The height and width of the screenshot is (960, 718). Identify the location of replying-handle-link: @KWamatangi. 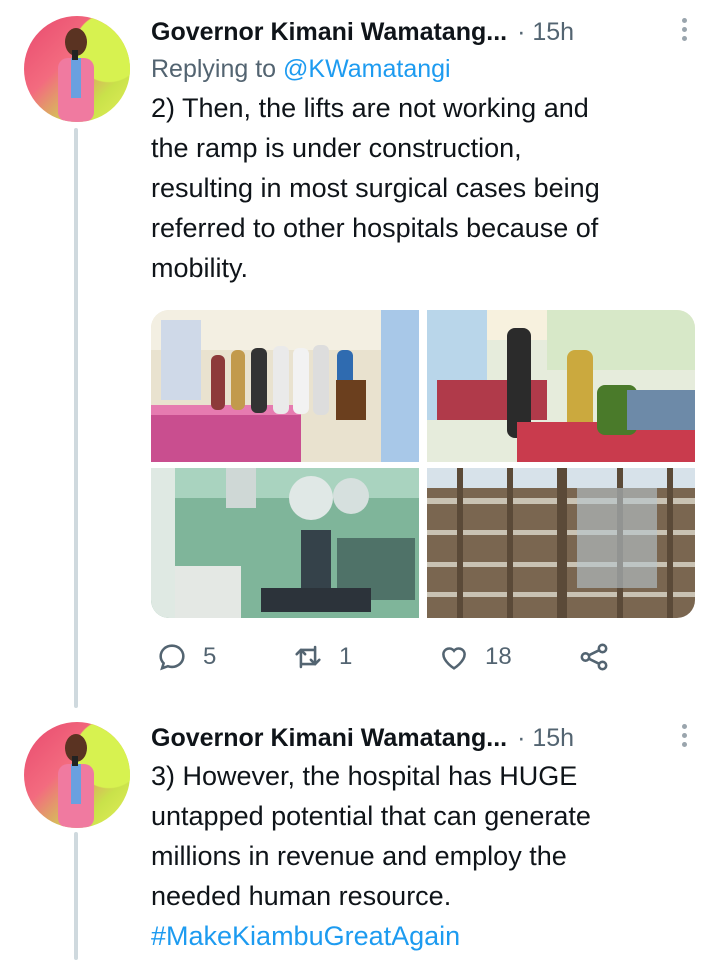
(367, 69).